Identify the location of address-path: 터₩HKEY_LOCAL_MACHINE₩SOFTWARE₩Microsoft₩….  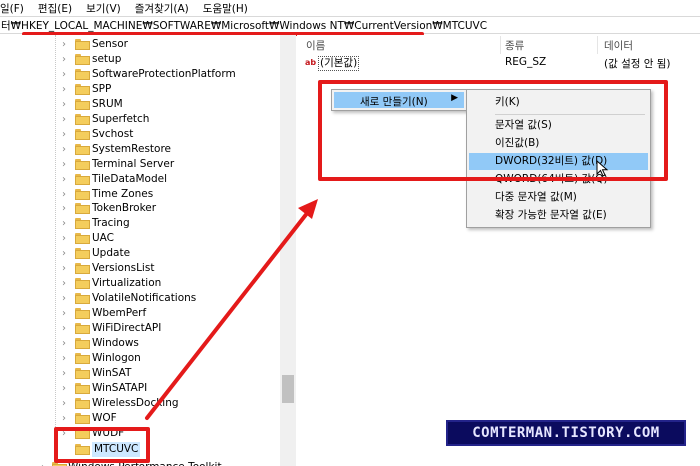
(244, 25).